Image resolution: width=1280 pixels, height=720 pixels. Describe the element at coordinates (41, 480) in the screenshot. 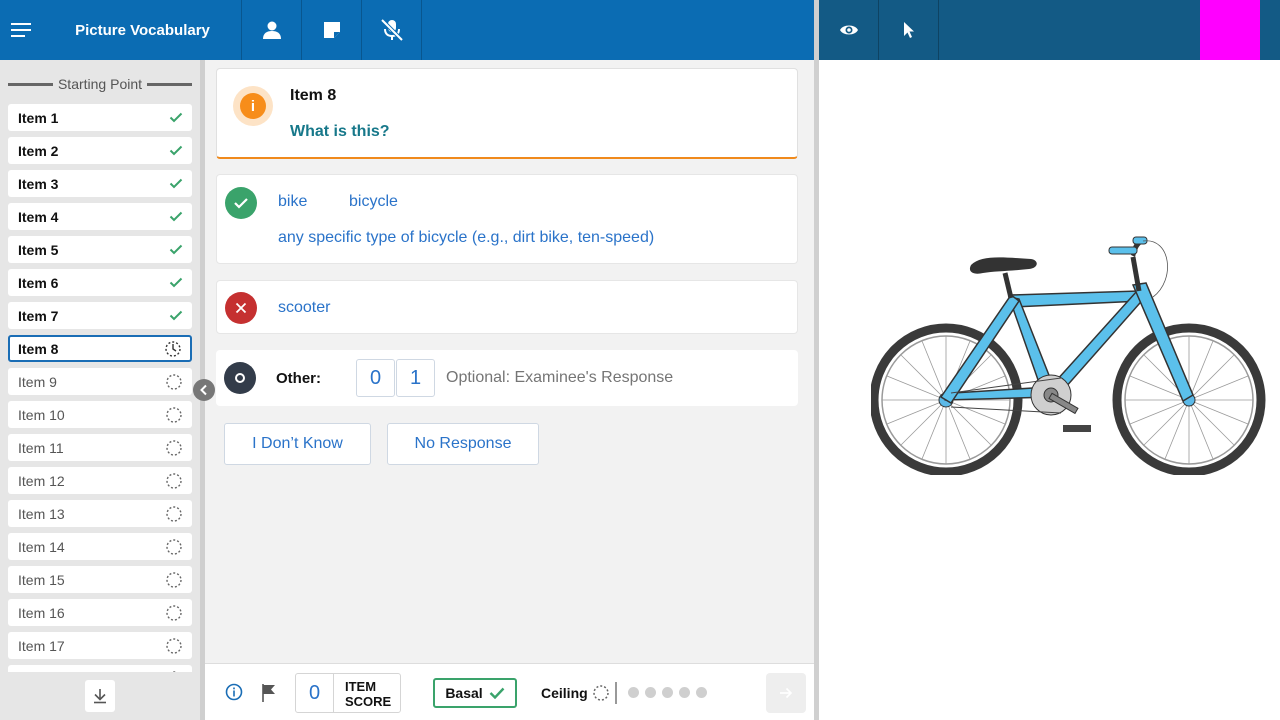

I see `sidebar-item-label: Item 12` at that location.